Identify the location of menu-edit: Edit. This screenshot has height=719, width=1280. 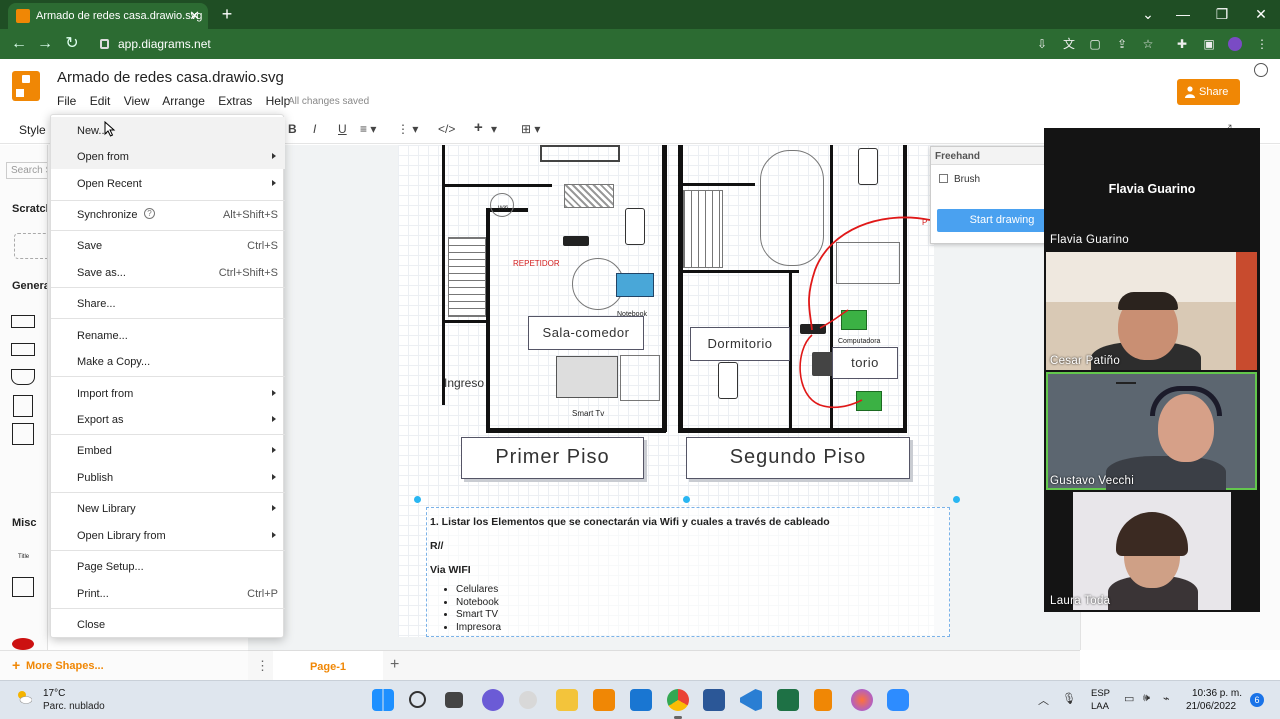
(100, 101).